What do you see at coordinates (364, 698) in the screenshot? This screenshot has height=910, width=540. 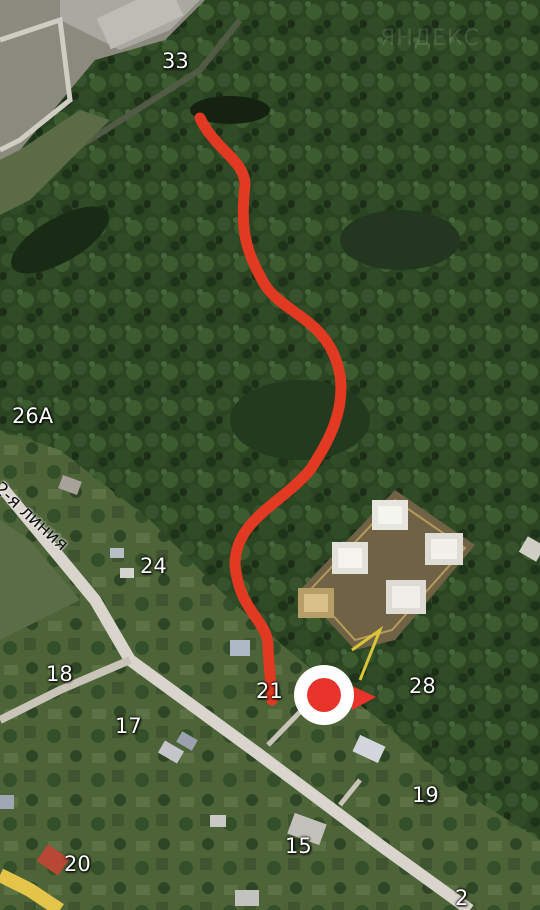 I see `direction-arrow-icon` at bounding box center [364, 698].